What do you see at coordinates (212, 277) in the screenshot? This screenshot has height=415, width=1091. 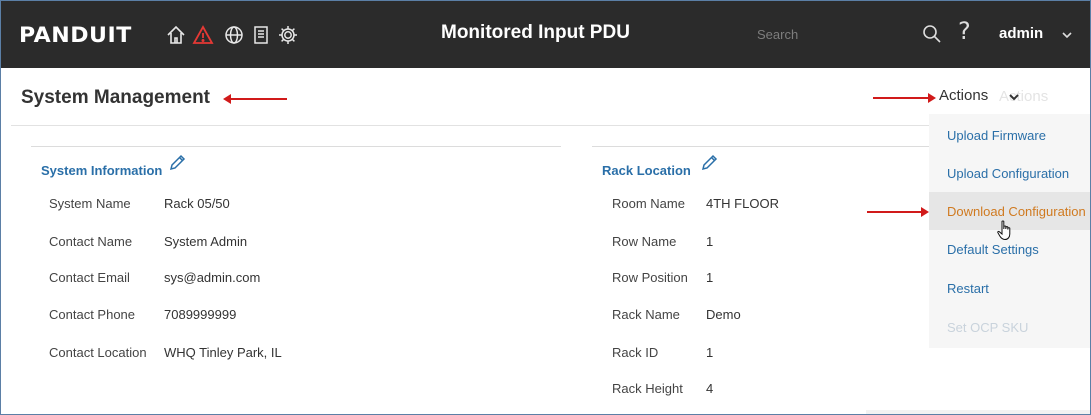 I see `field-value: sys@admin.com` at bounding box center [212, 277].